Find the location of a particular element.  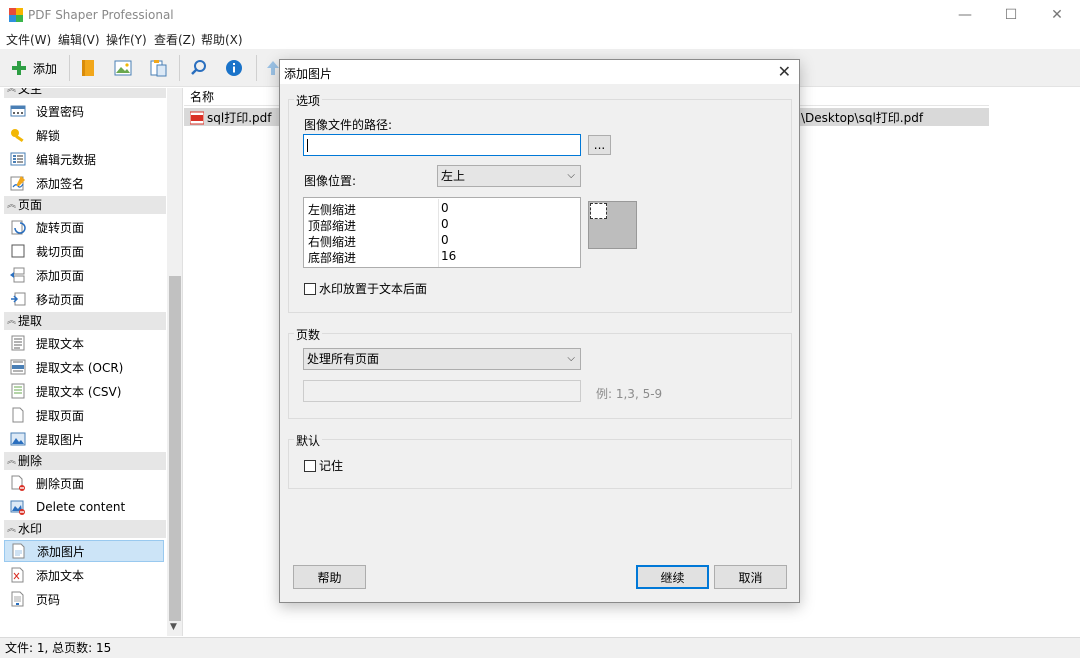

pdf-file-icon is located at coordinates (197, 117).